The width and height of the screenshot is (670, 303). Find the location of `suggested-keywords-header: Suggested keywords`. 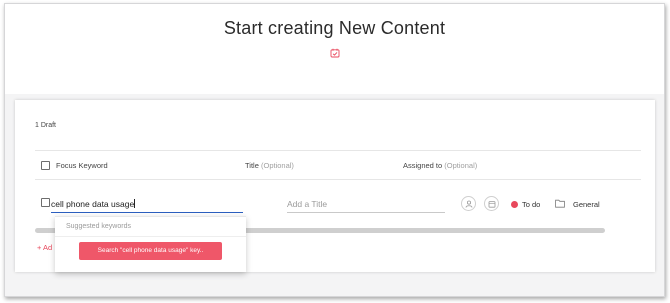

suggested-keywords-header: Suggested keywords is located at coordinates (98, 226).